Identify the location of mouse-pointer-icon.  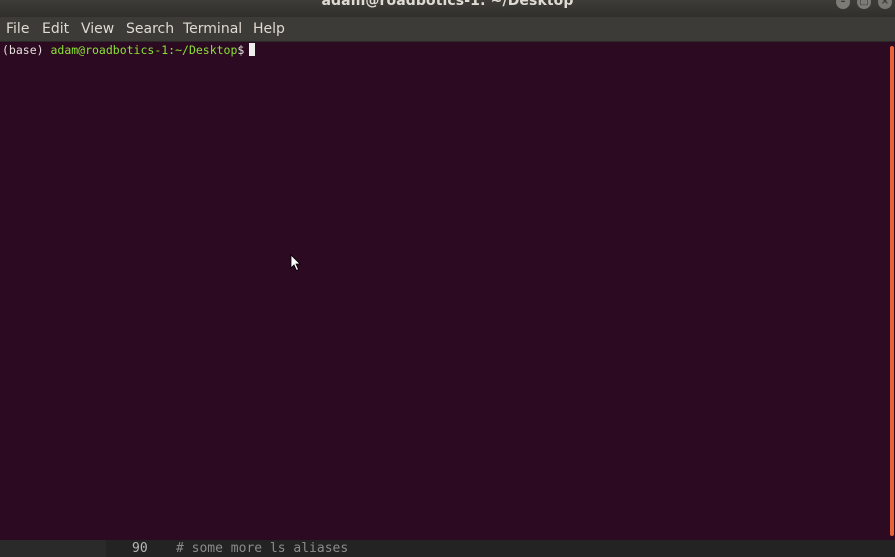
(295, 263).